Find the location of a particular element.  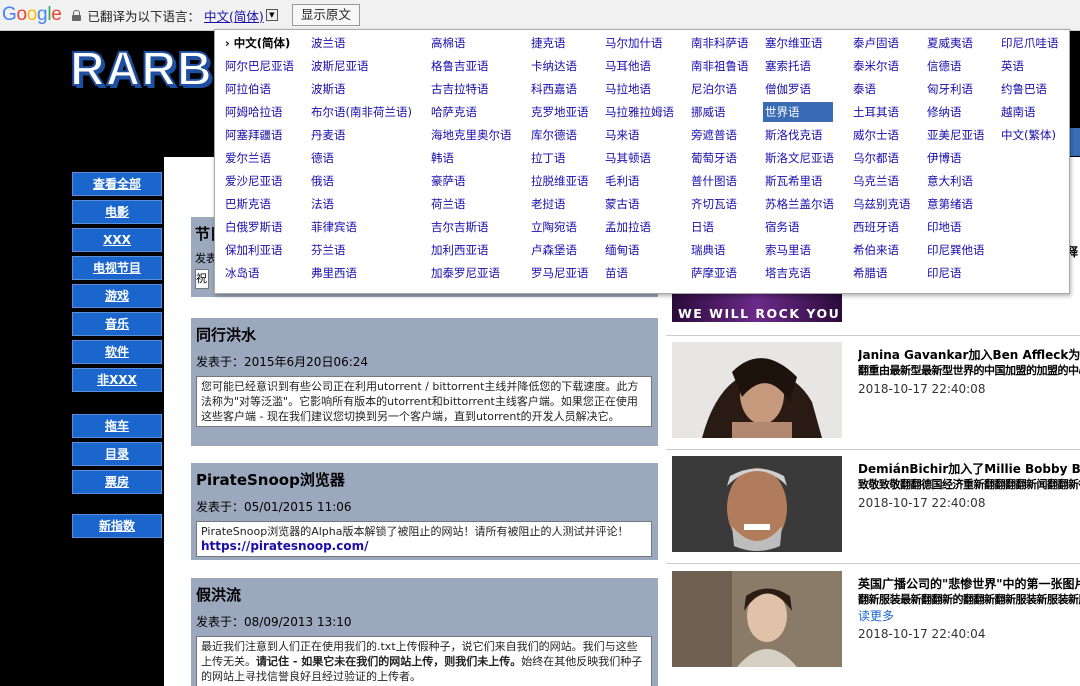

language-option: 阿塞拜疆语 is located at coordinates (254, 135).